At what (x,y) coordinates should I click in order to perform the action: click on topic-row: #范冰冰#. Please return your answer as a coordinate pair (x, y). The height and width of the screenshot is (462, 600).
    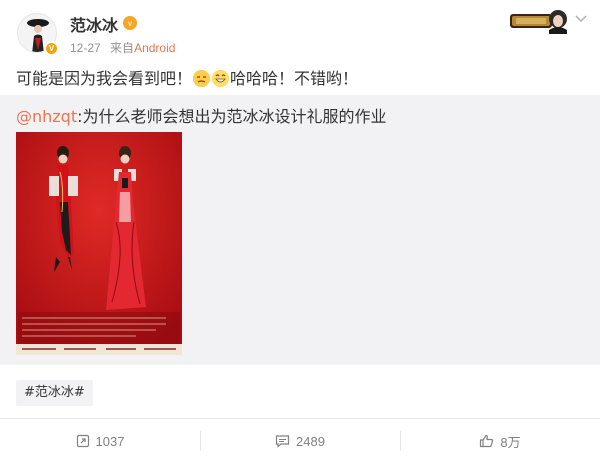
    Looking at the image, I should click on (300, 394).